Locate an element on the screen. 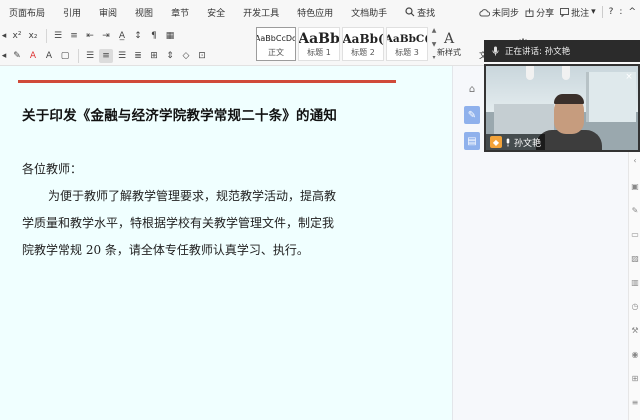  menu-review: 审阅 is located at coordinates (108, 12).